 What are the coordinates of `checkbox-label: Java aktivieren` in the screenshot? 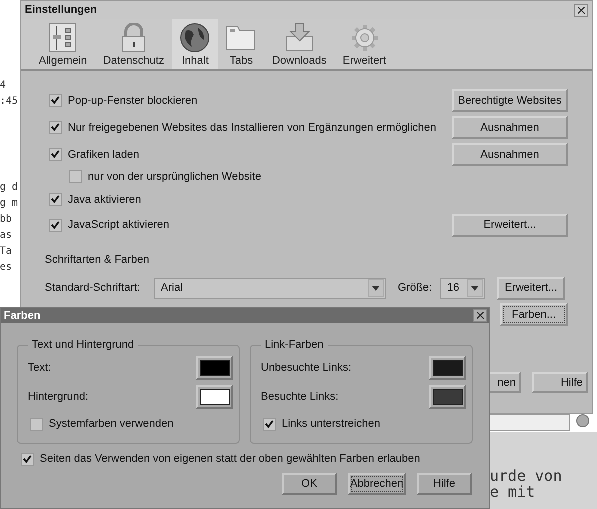 It's located at (105, 200).